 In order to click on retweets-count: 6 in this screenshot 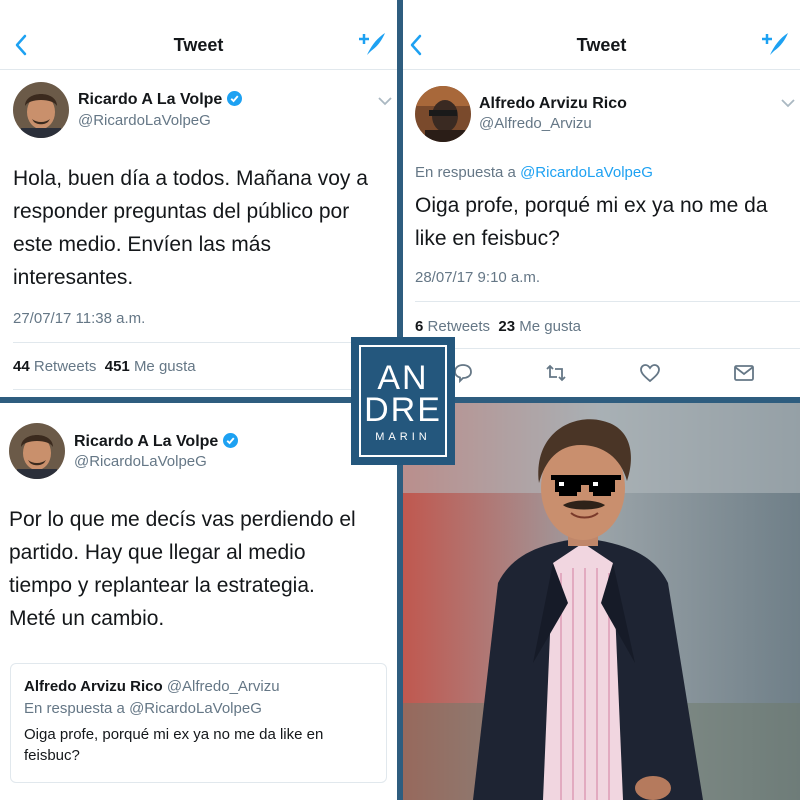, I will do `click(419, 326)`.